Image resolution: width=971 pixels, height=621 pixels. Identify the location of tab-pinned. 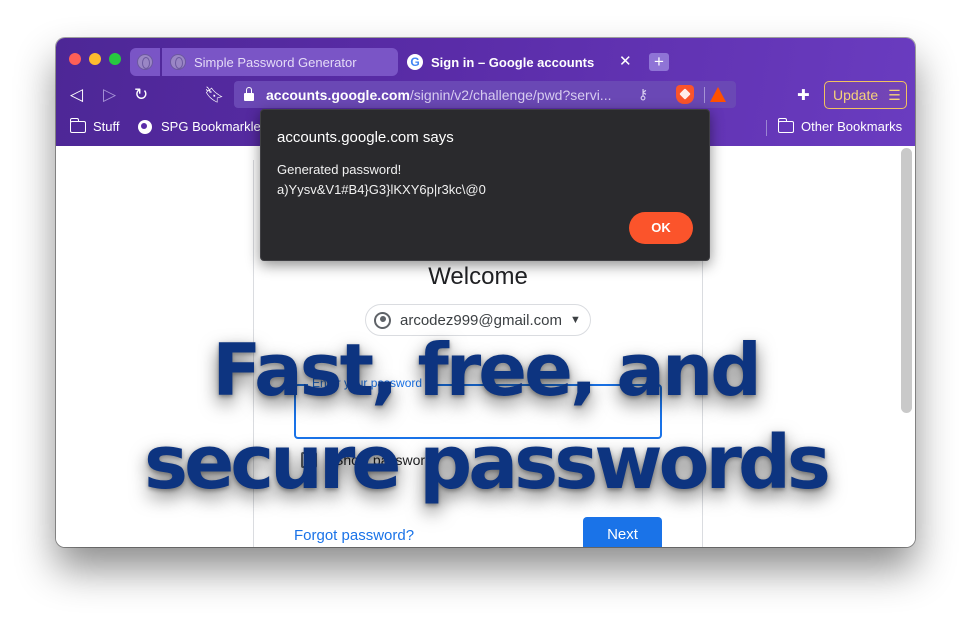
(145, 62).